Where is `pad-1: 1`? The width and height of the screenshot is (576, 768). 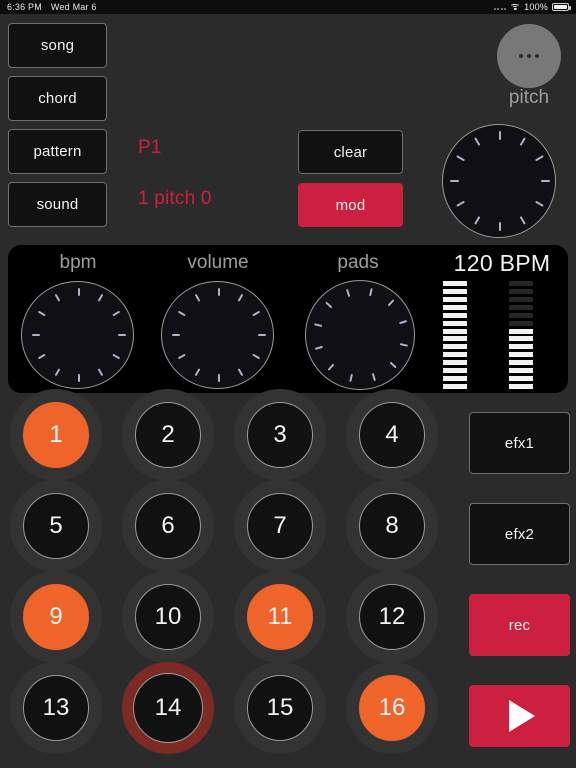
pad-1: 1 is located at coordinates (56, 435).